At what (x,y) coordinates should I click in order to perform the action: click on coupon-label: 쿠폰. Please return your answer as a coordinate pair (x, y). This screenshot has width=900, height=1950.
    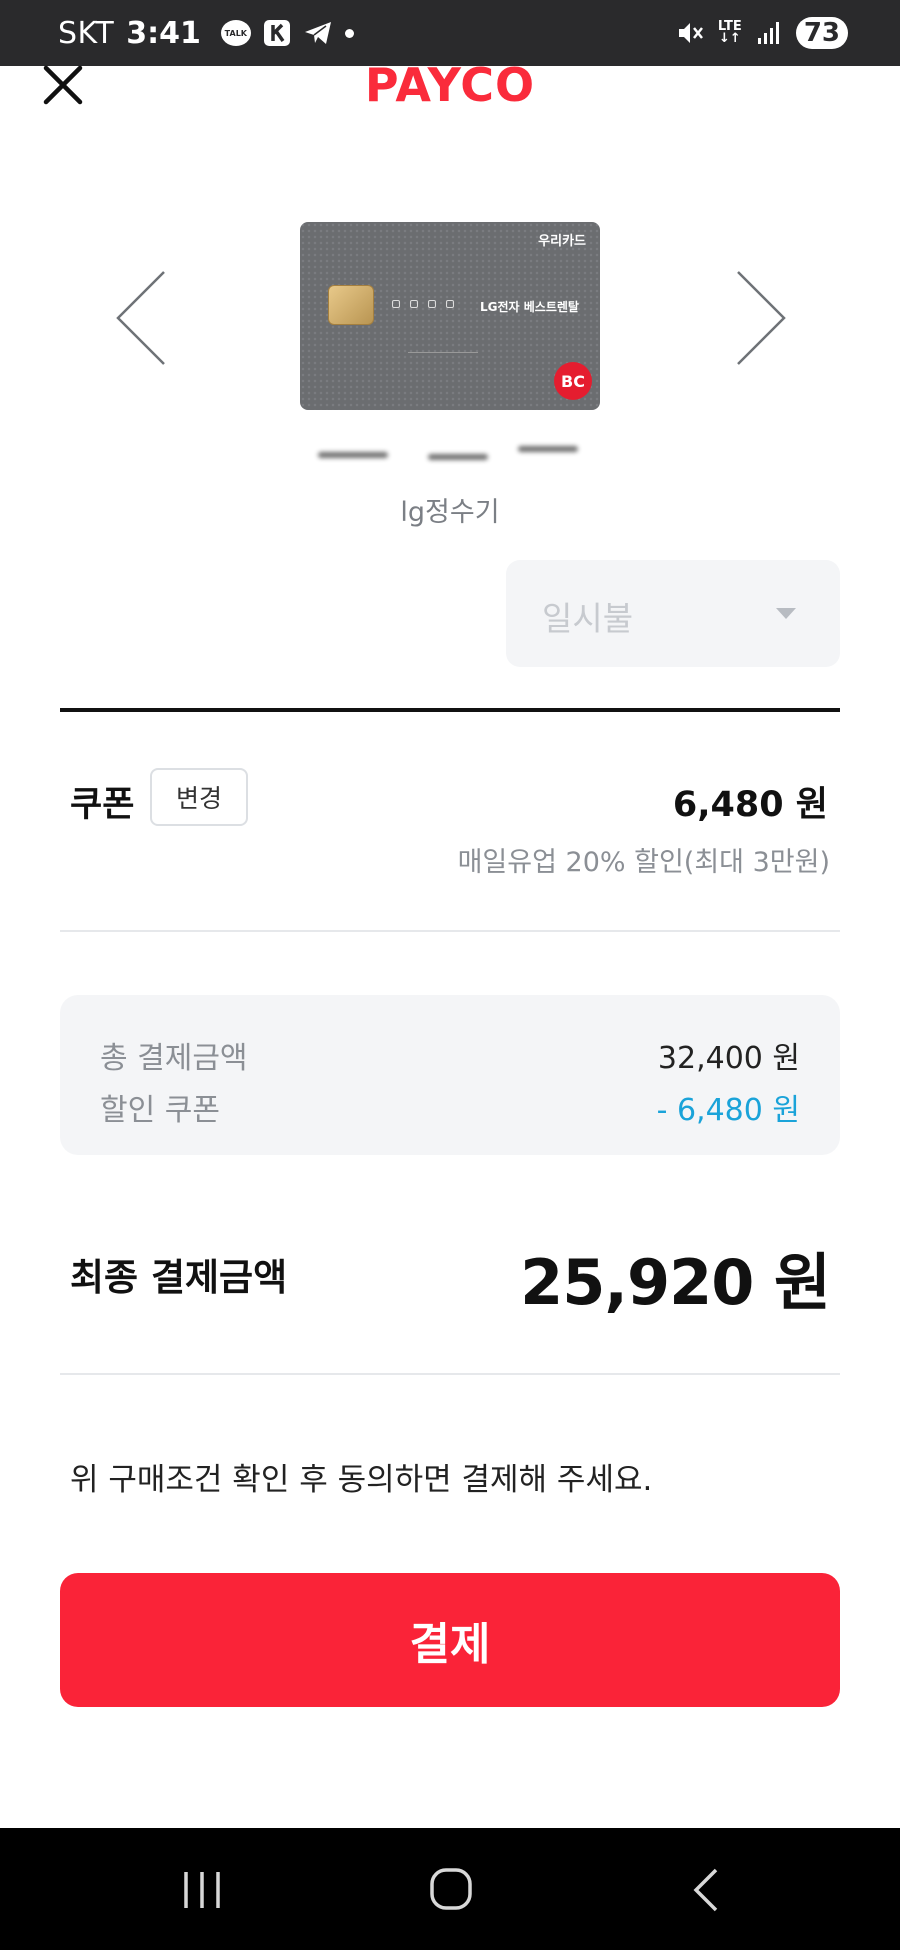
    Looking at the image, I should click on (102, 805).